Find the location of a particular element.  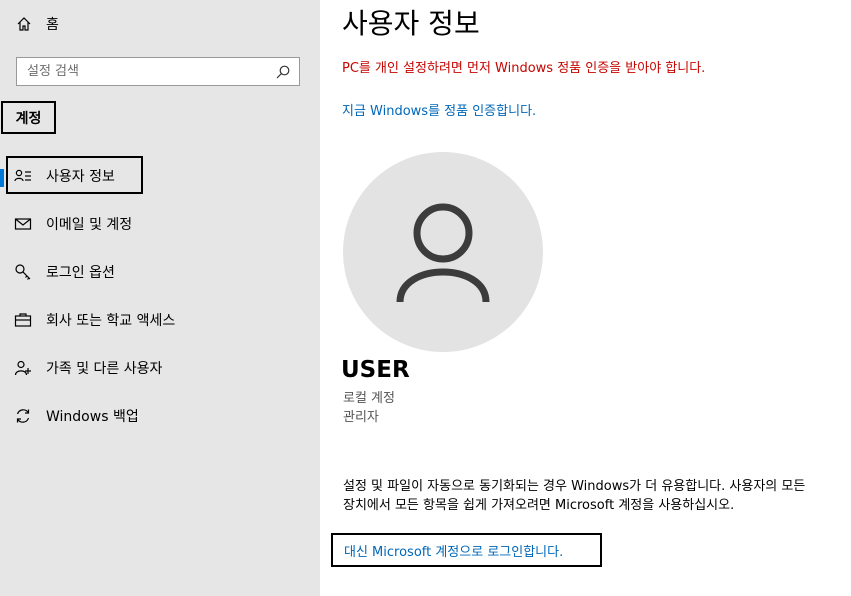

selected-indicator is located at coordinates (2, 178).